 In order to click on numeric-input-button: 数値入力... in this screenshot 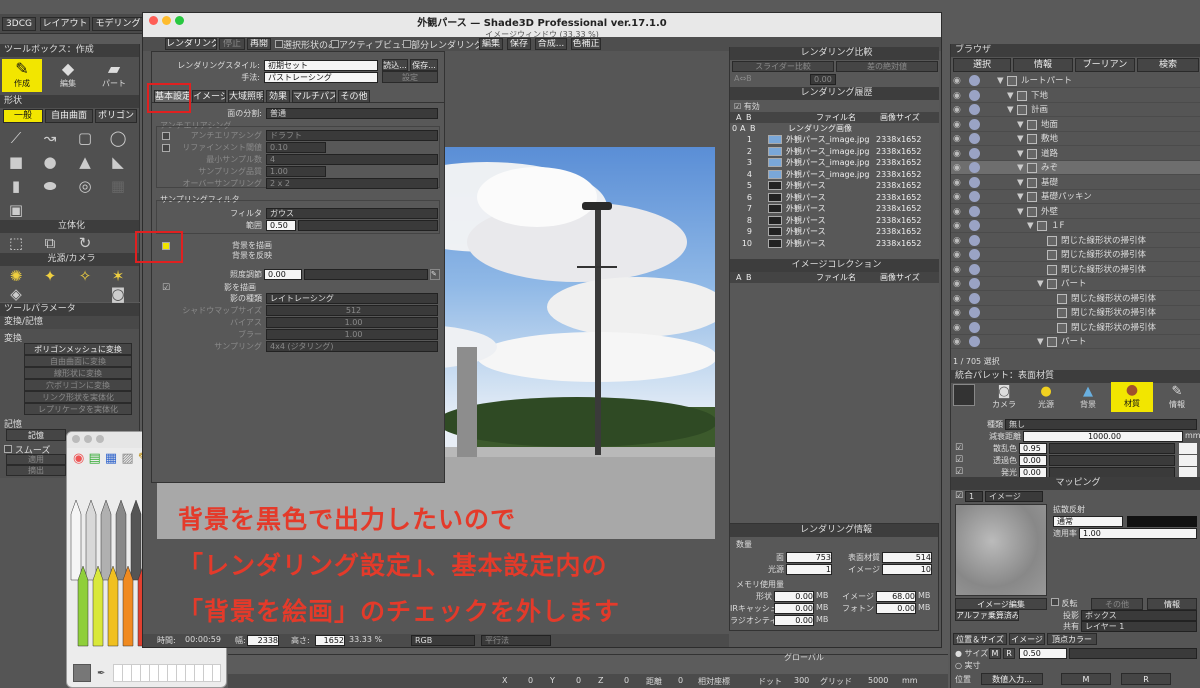, I will do `click(1012, 679)`.